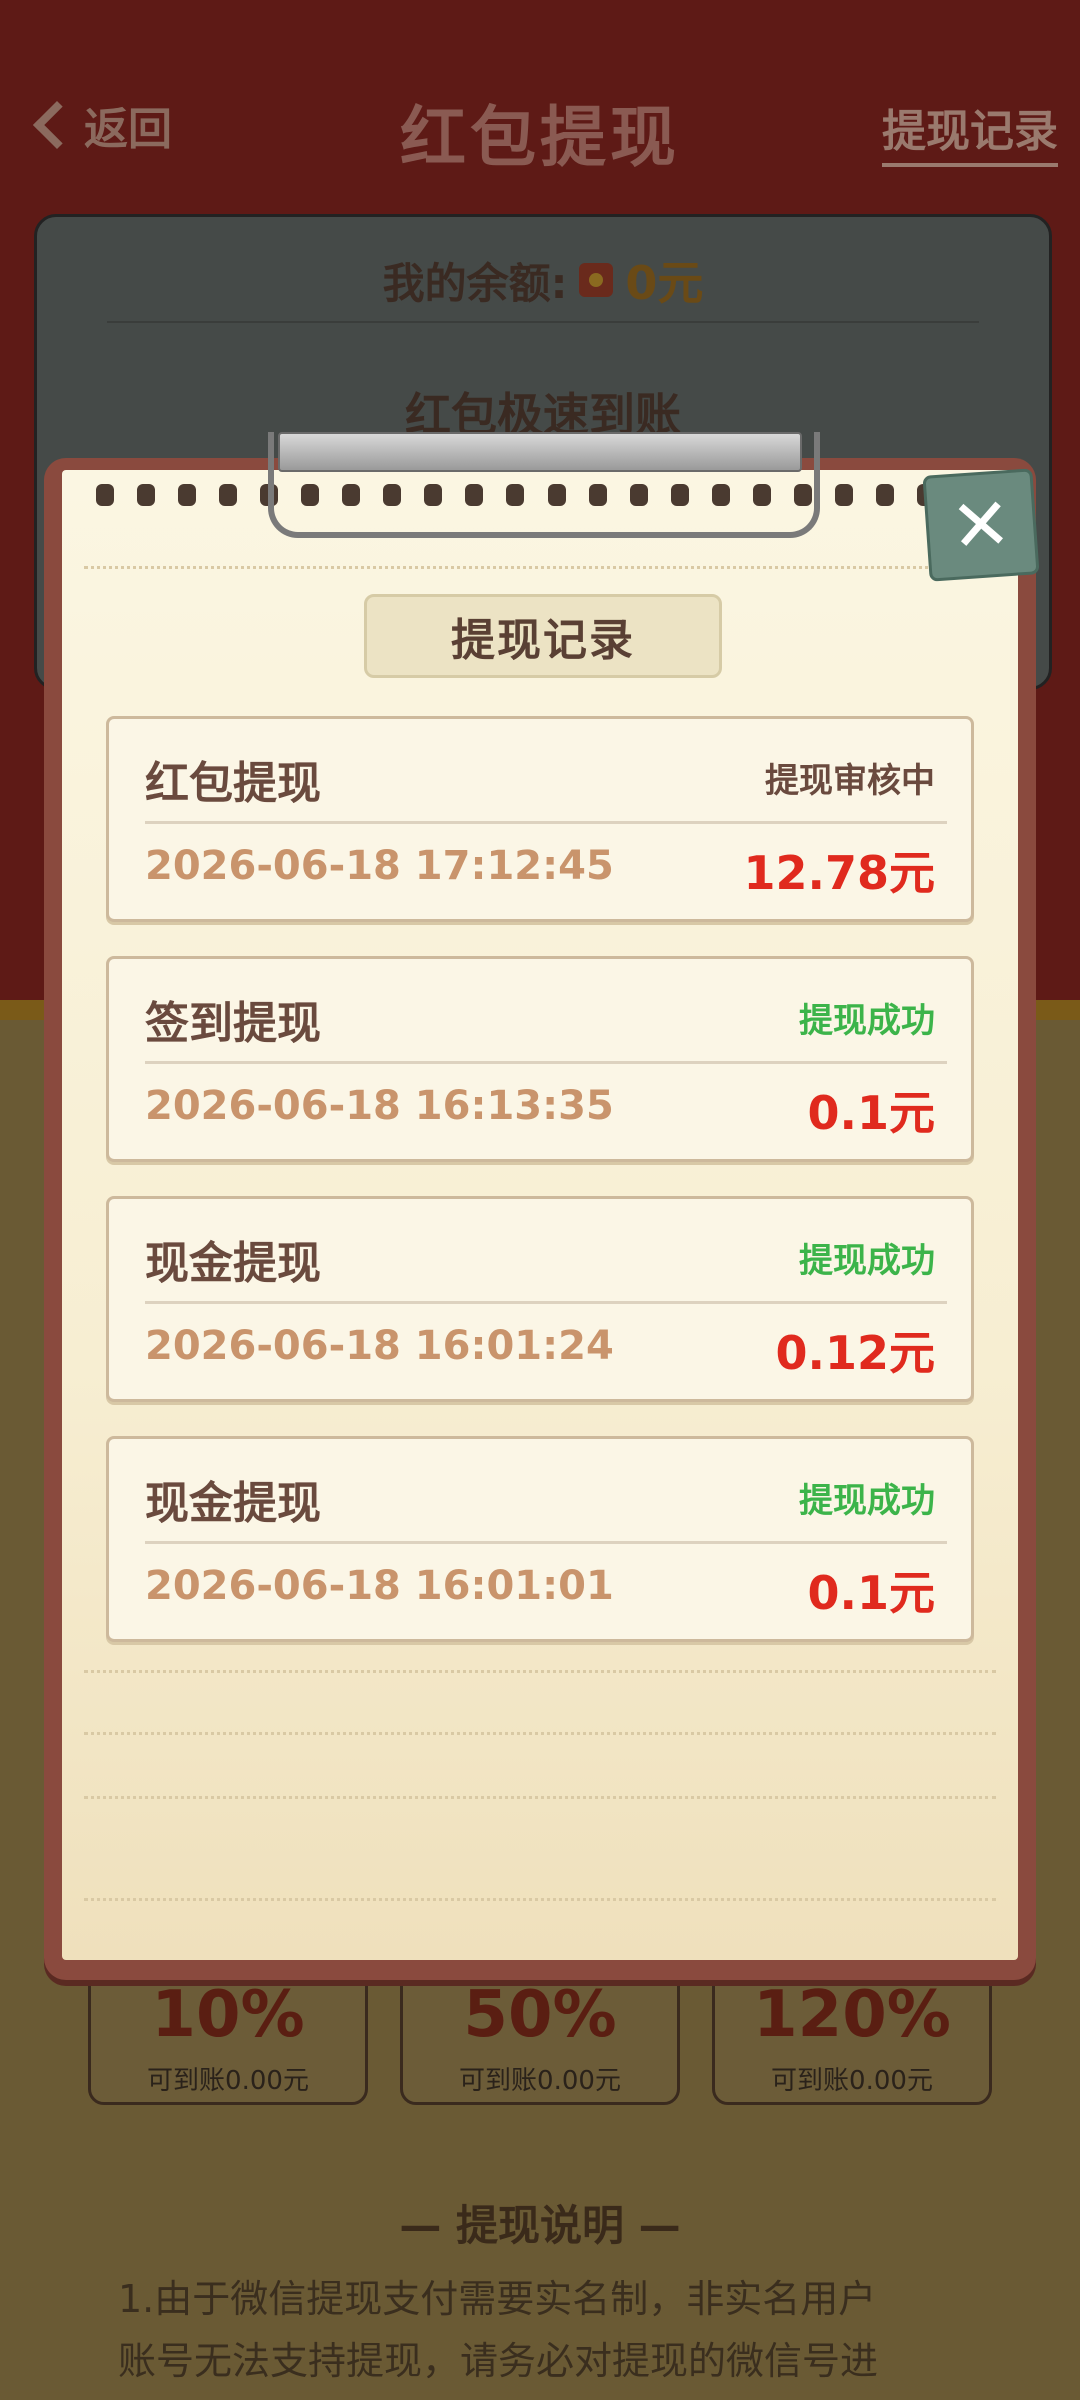  What do you see at coordinates (540, 452) in the screenshot?
I see `clipboard-clip-bar` at bounding box center [540, 452].